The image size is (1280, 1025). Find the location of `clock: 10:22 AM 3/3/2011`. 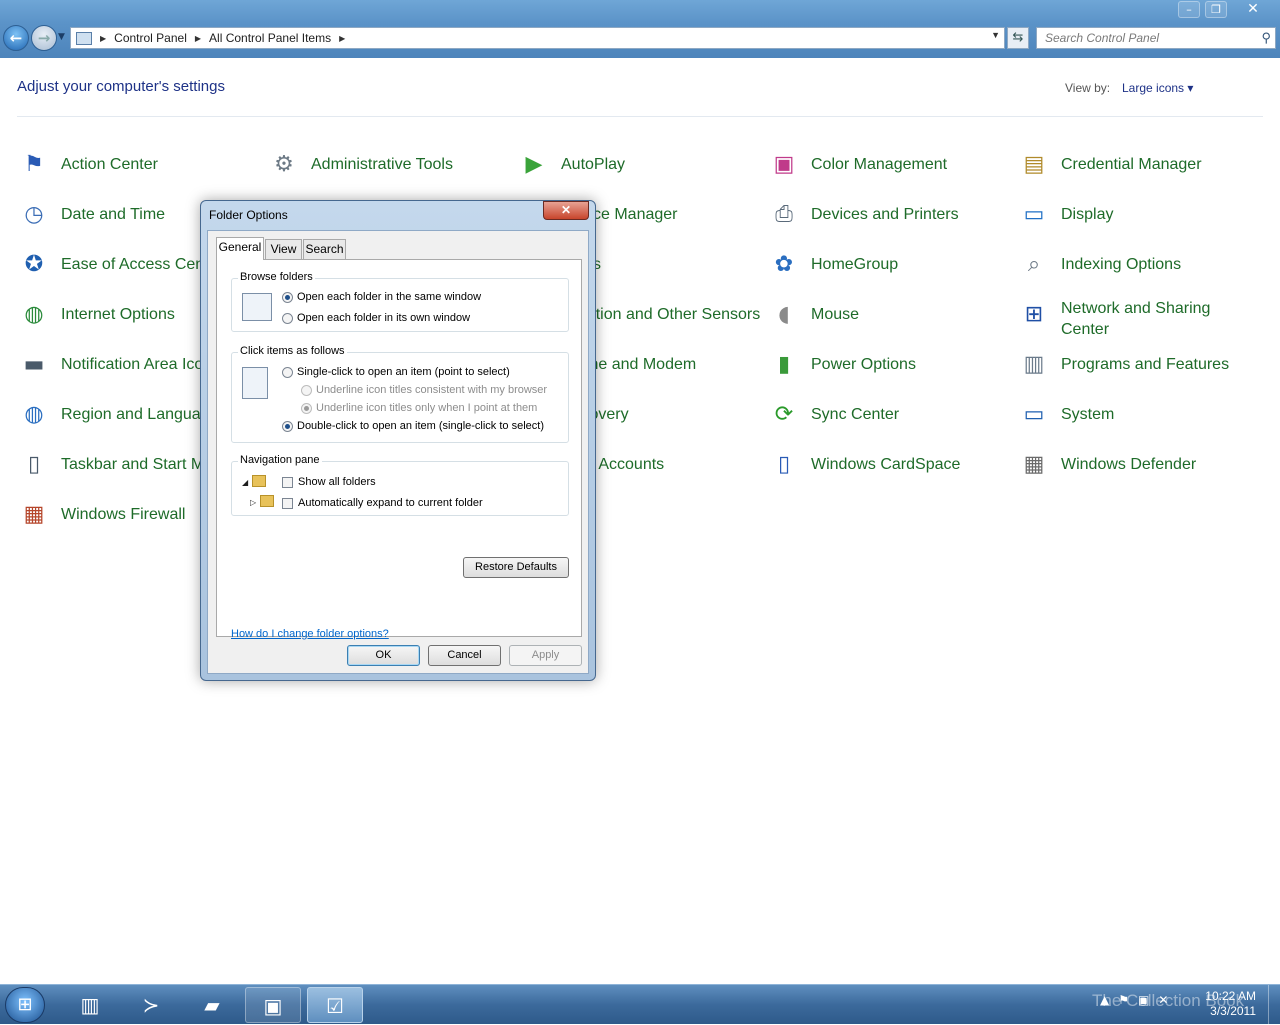

clock: 10:22 AM 3/3/2011 is located at coordinates (1226, 1004).